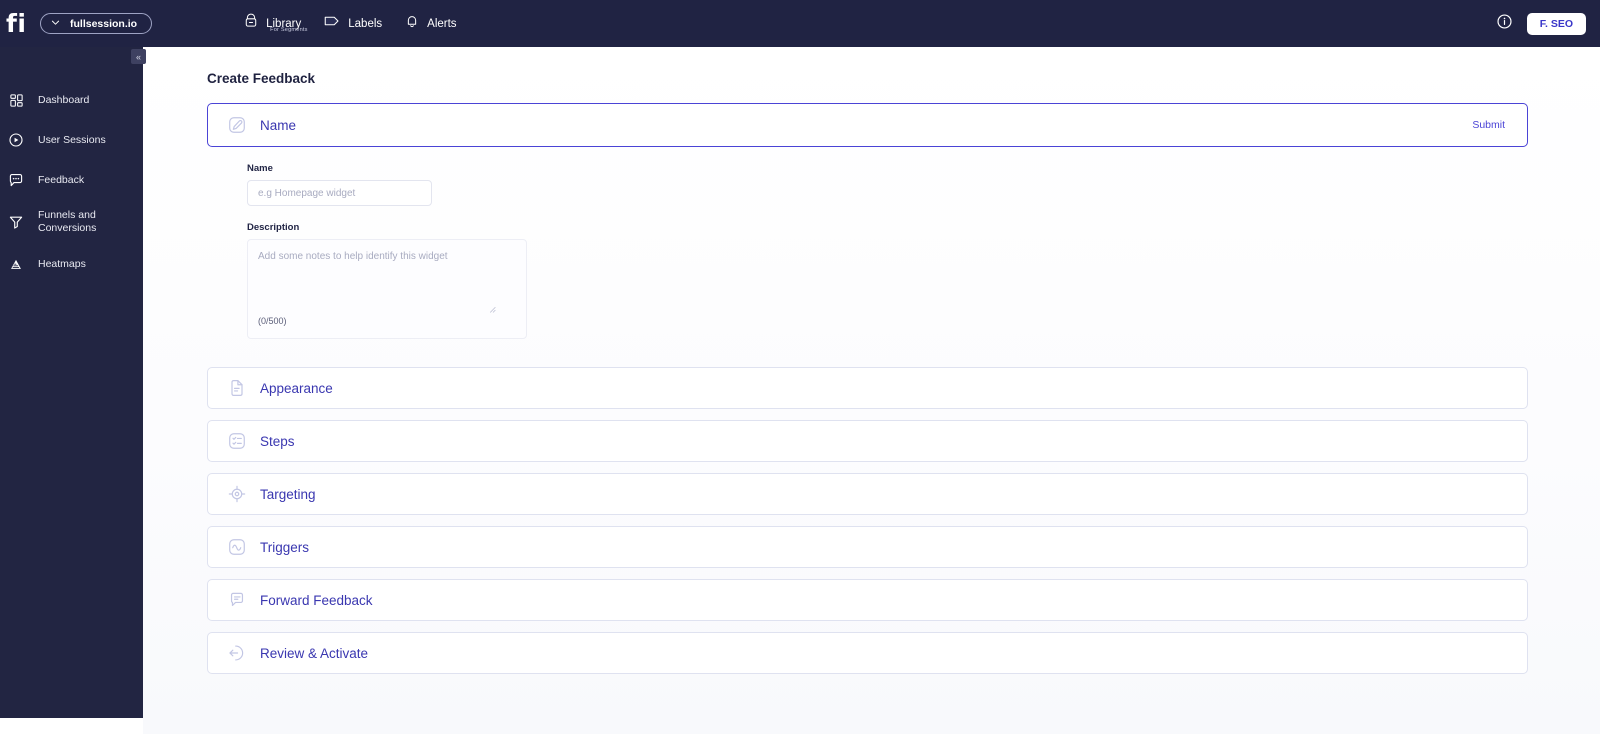 The image size is (1600, 734). I want to click on section-card-review-activate: Review & Activate, so click(867, 653).